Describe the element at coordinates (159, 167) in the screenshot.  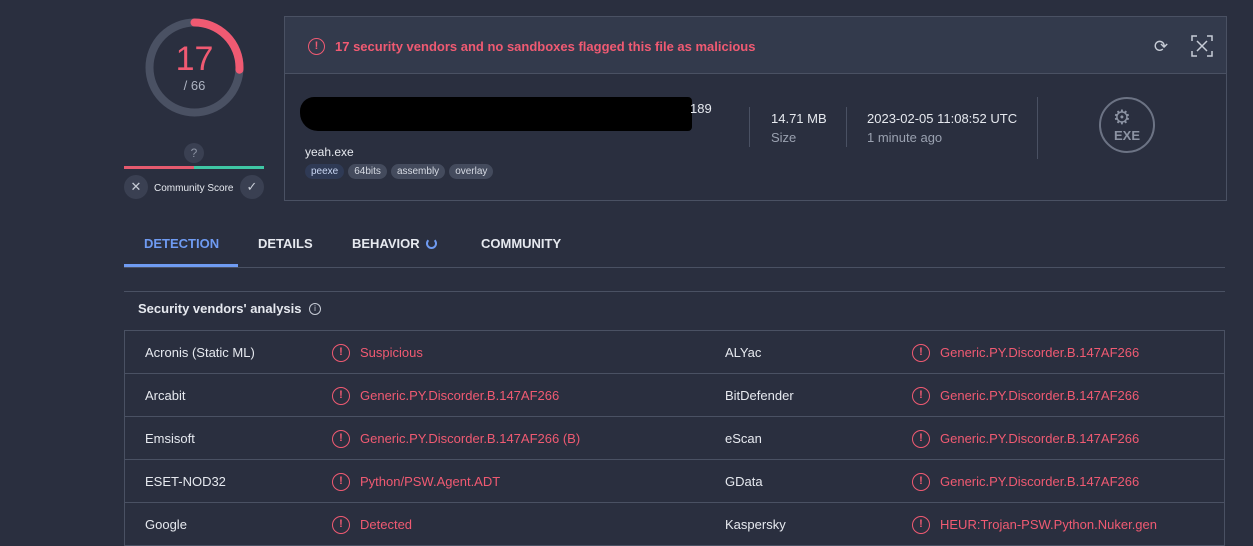
I see `community-negative-bar` at that location.